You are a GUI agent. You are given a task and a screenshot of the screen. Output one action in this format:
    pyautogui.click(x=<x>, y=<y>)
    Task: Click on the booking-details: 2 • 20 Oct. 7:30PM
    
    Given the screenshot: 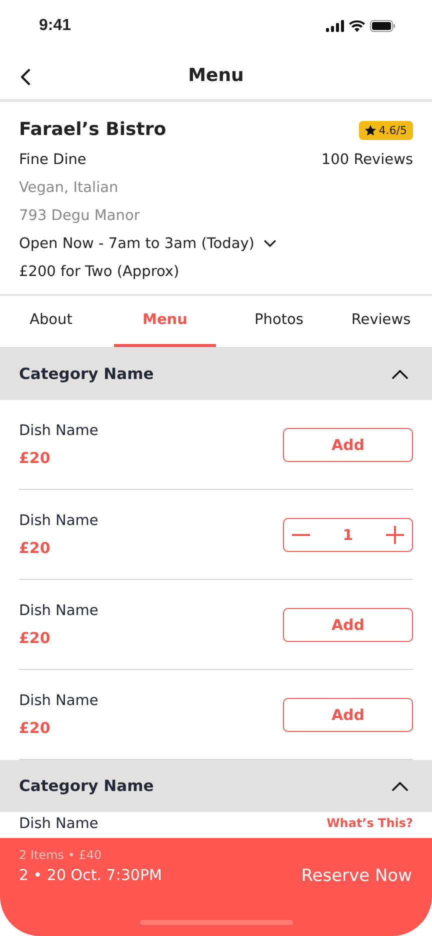 What is the action you would take?
    pyautogui.click(x=90, y=875)
    